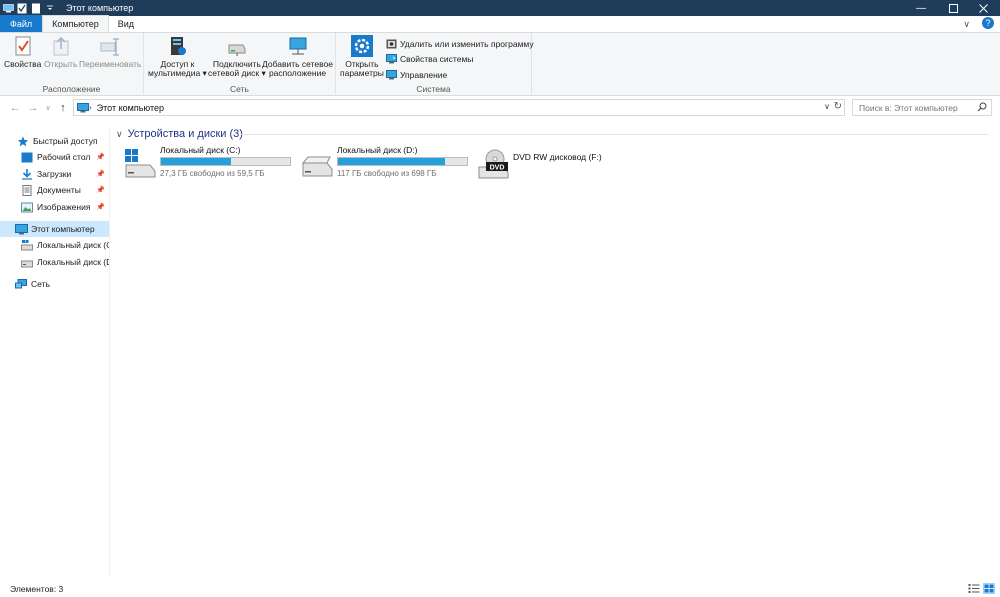 The height and width of the screenshot is (597, 1000). I want to click on sidebar-item-pictures: Изображения 📌, so click(54, 207).